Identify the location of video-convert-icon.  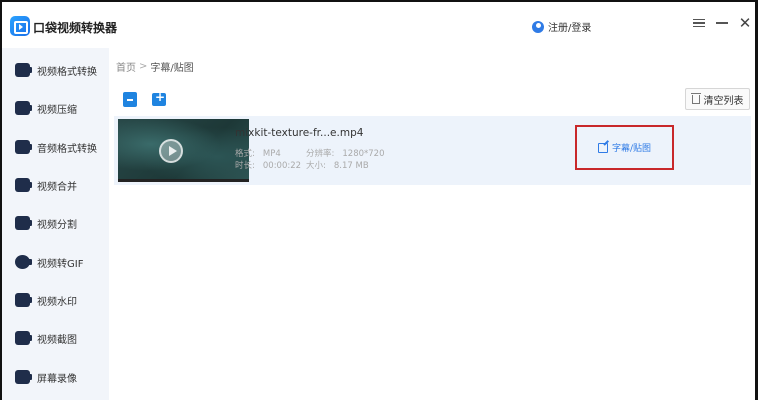
(23, 70).